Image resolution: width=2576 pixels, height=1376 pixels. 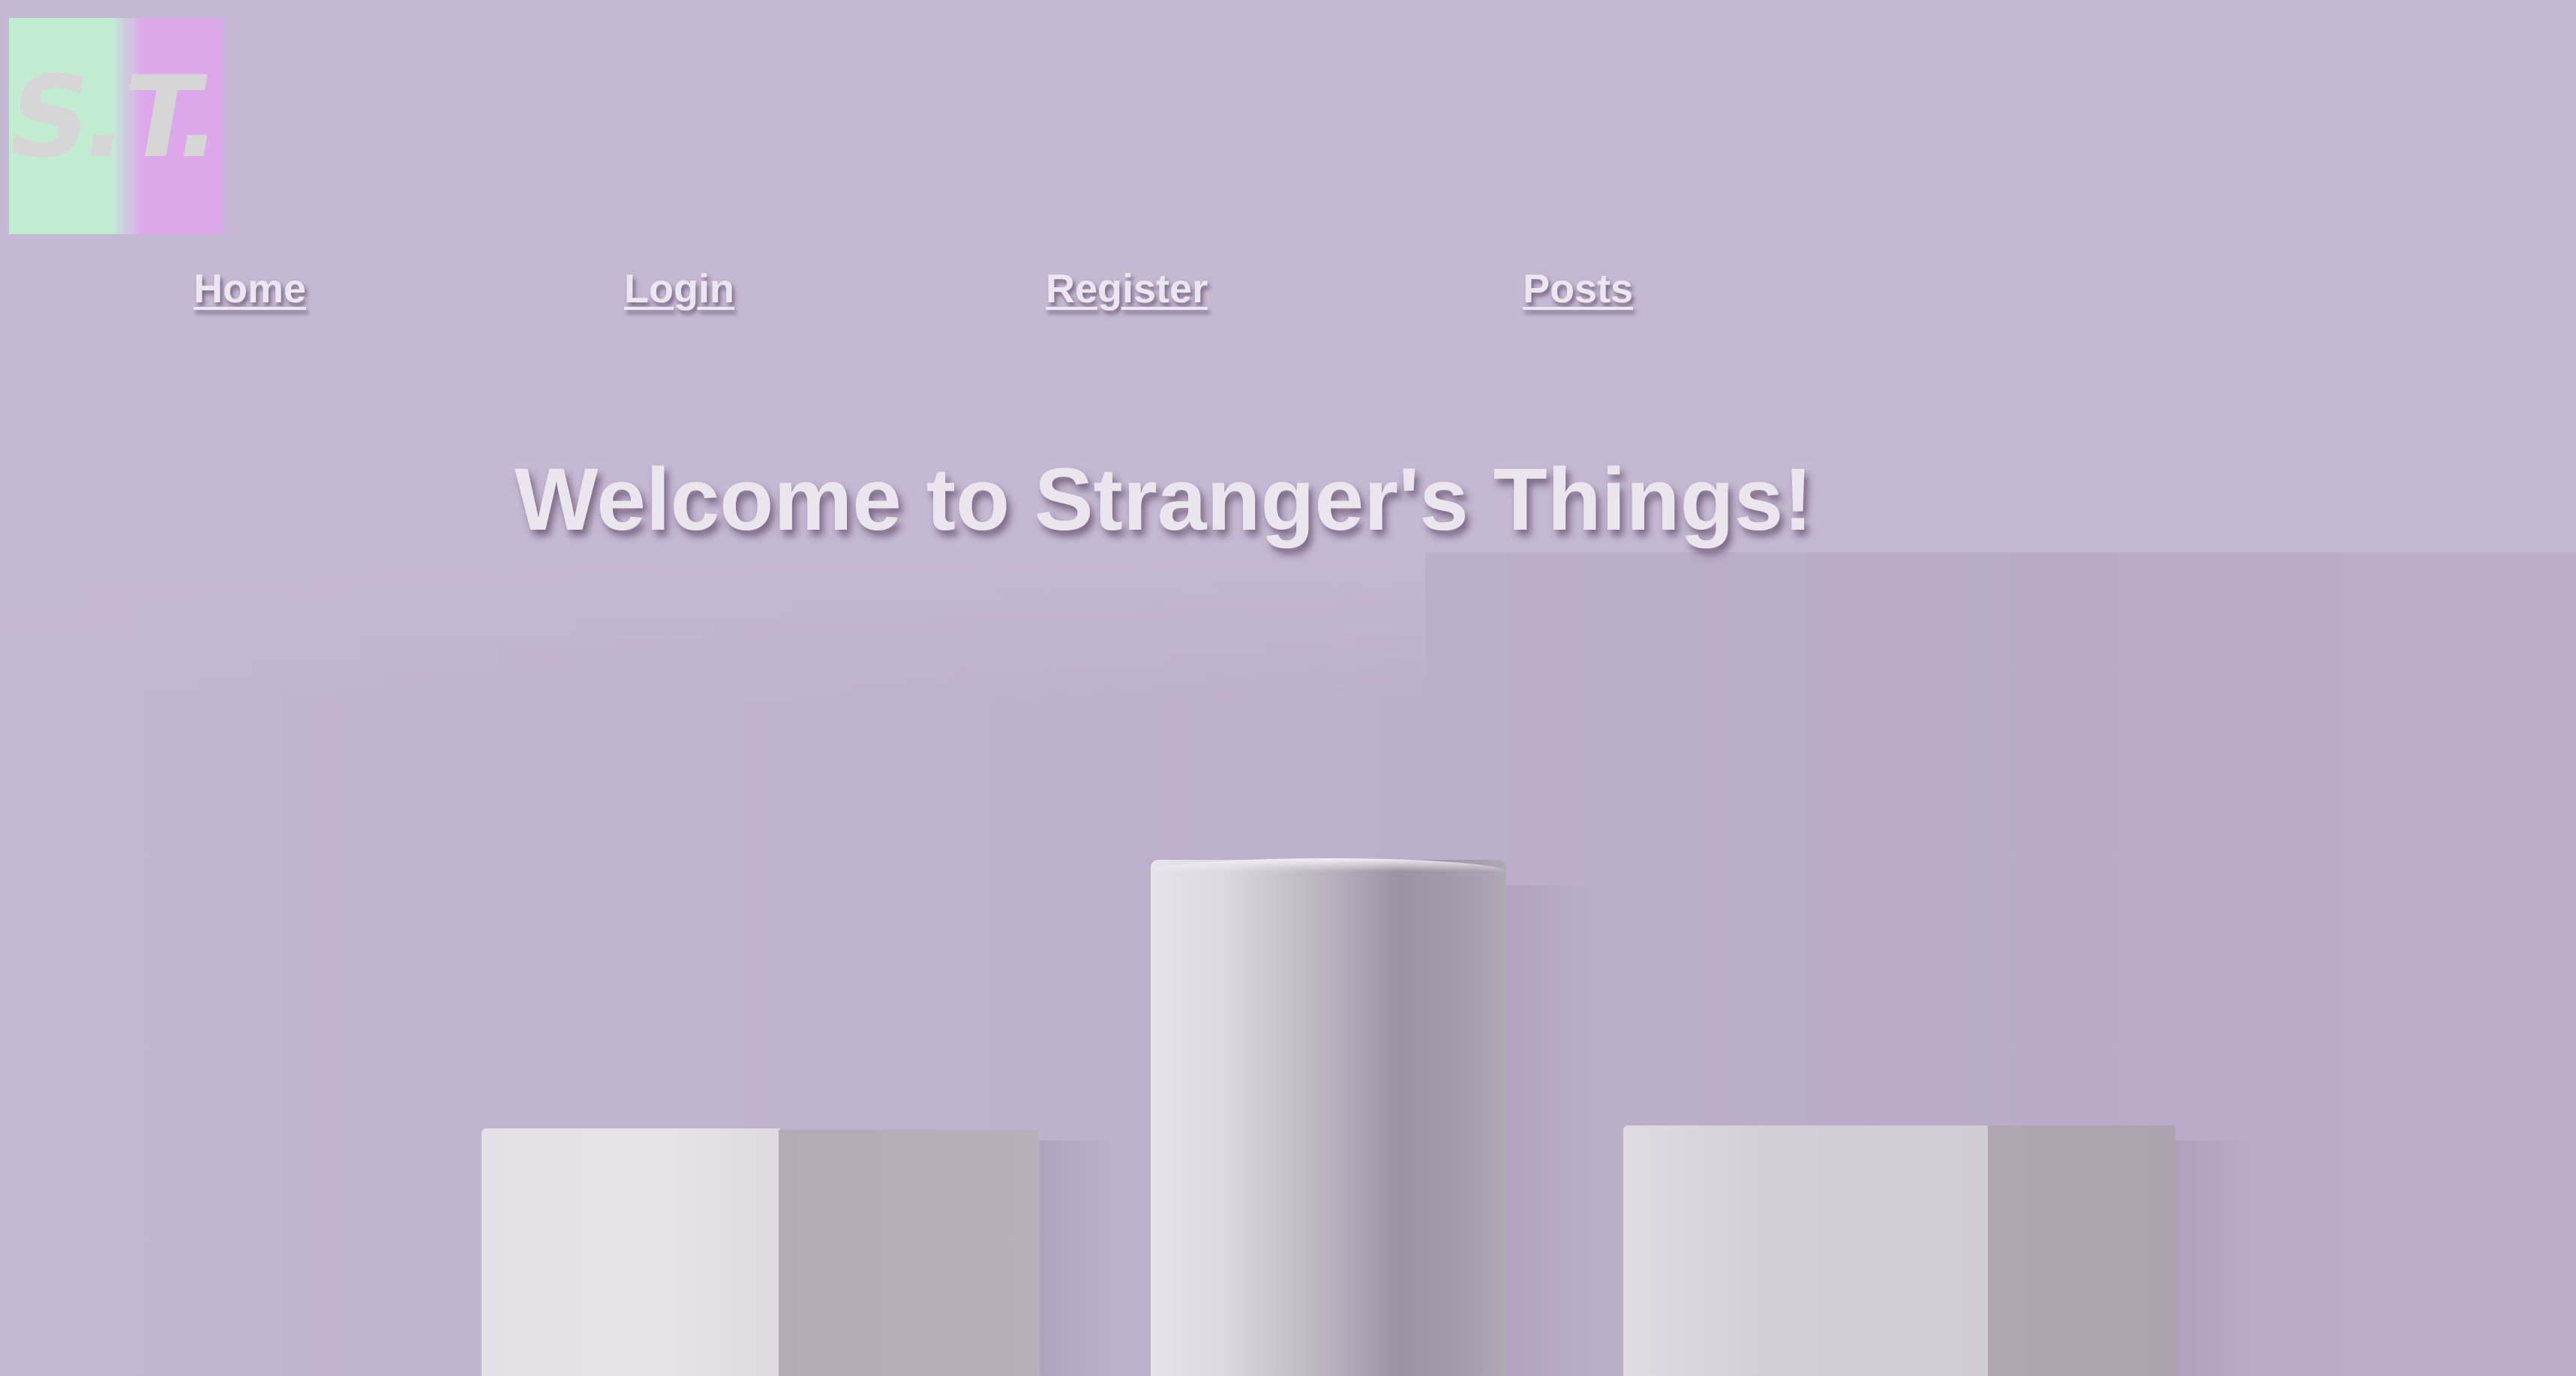 I want to click on podium-left-side, so click(x=909, y=1253).